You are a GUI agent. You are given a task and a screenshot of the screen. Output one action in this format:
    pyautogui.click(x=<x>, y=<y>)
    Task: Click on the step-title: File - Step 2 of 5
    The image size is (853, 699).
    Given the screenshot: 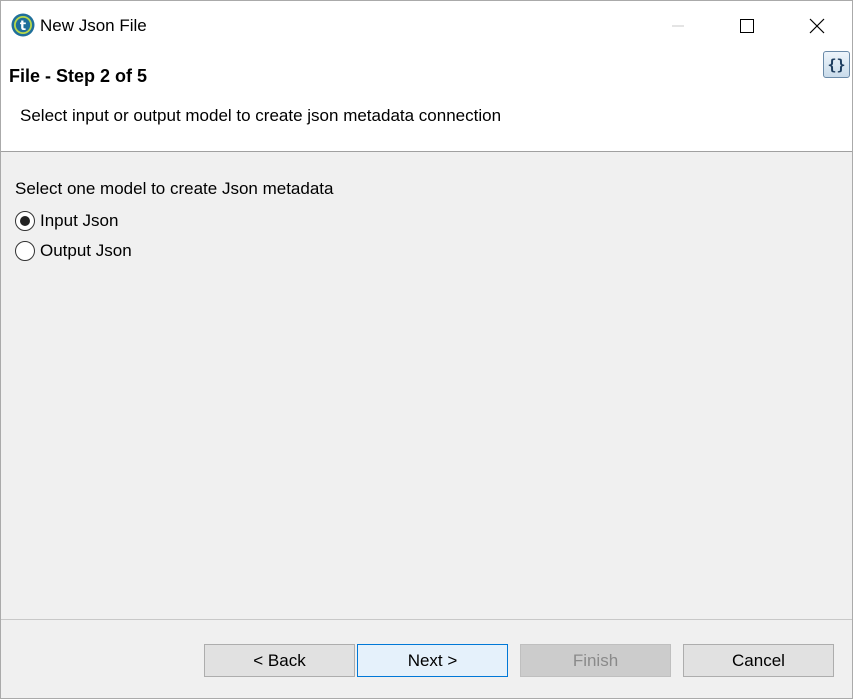 What is the action you would take?
    pyautogui.click(x=78, y=76)
    